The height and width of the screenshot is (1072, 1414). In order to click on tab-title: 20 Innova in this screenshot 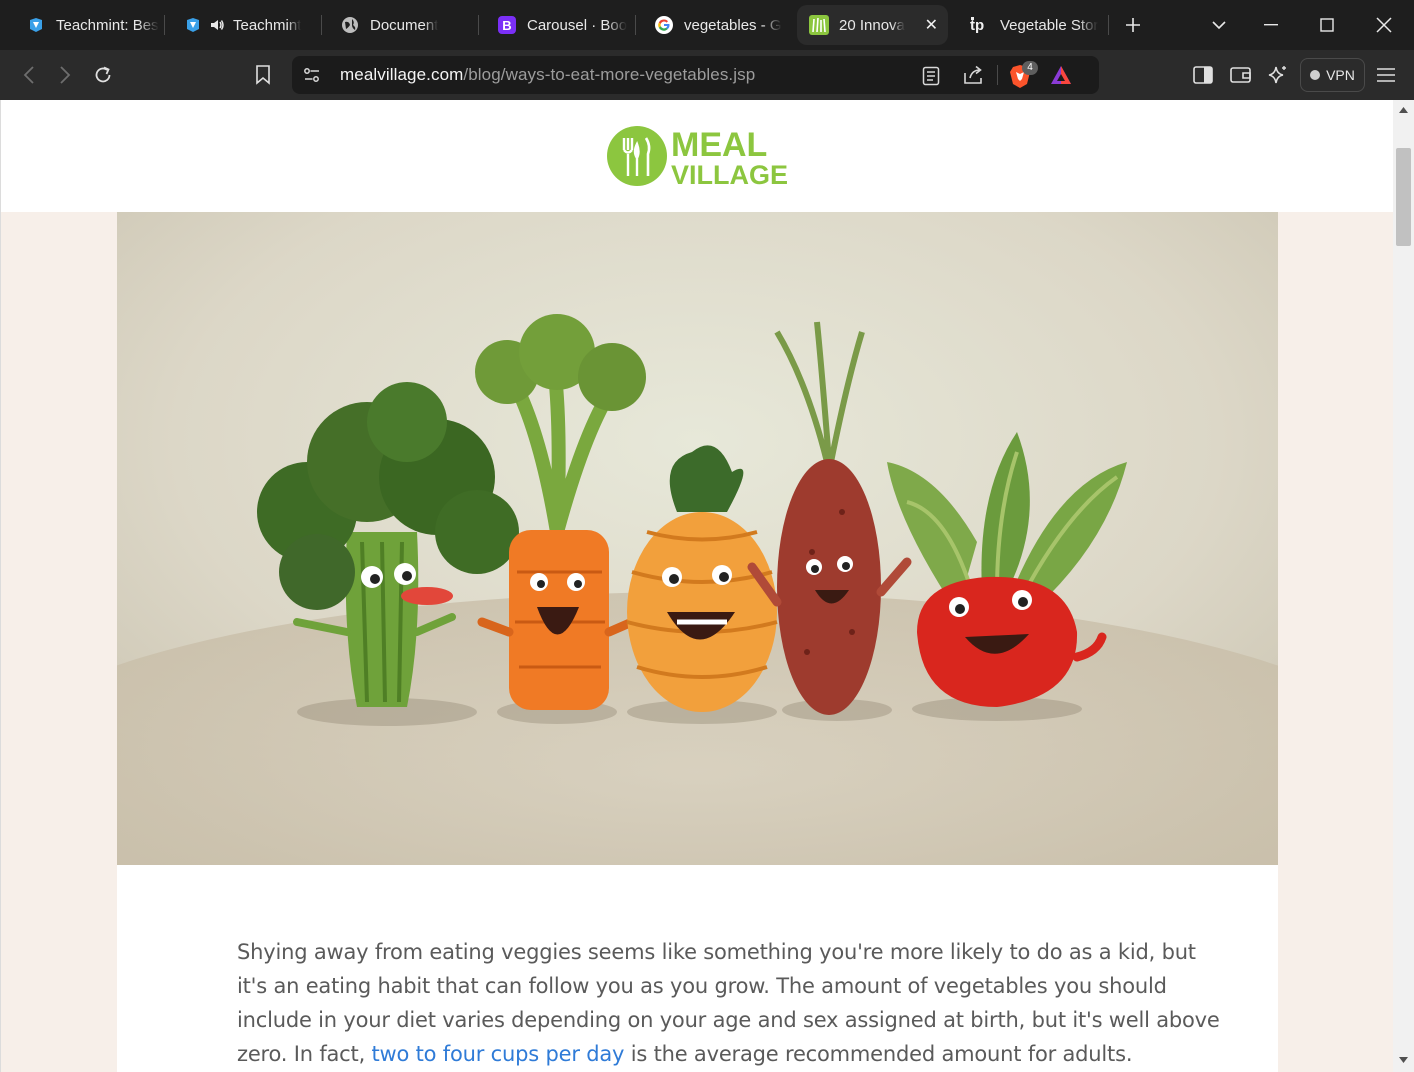, I will do `click(872, 25)`.